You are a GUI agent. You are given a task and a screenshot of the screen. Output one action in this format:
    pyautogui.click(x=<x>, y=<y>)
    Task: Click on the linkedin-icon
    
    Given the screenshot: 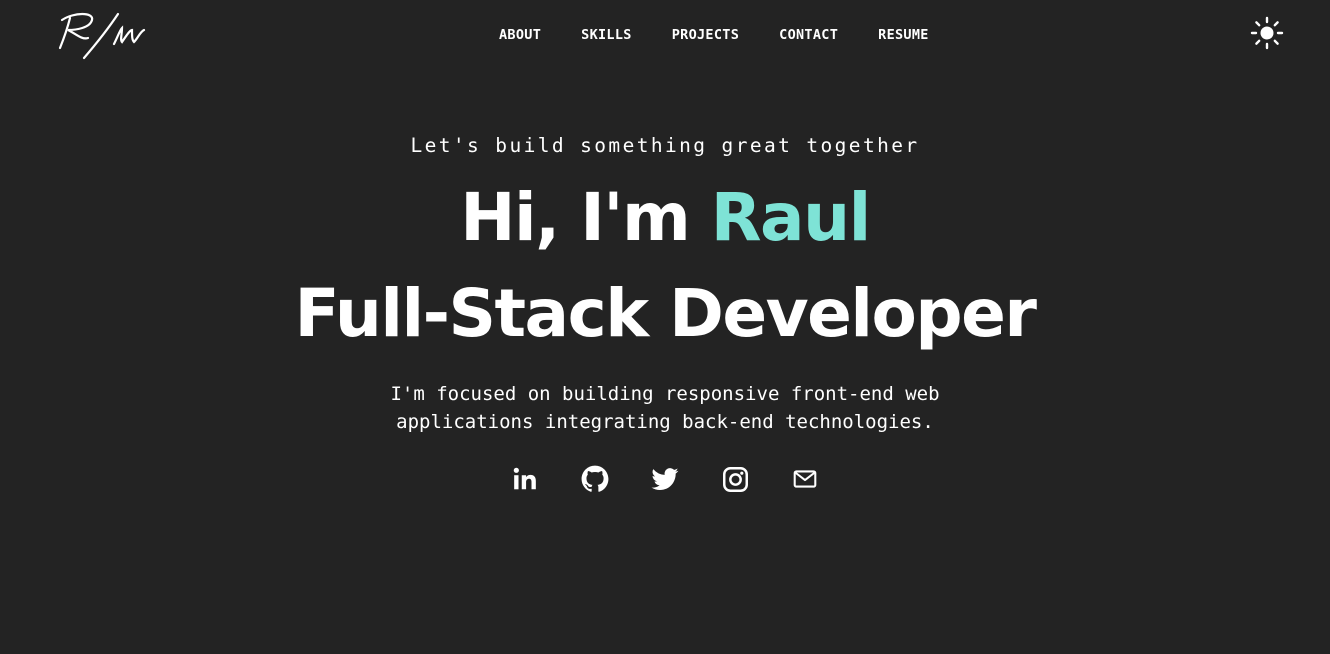 What is the action you would take?
    pyautogui.click(x=524, y=478)
    